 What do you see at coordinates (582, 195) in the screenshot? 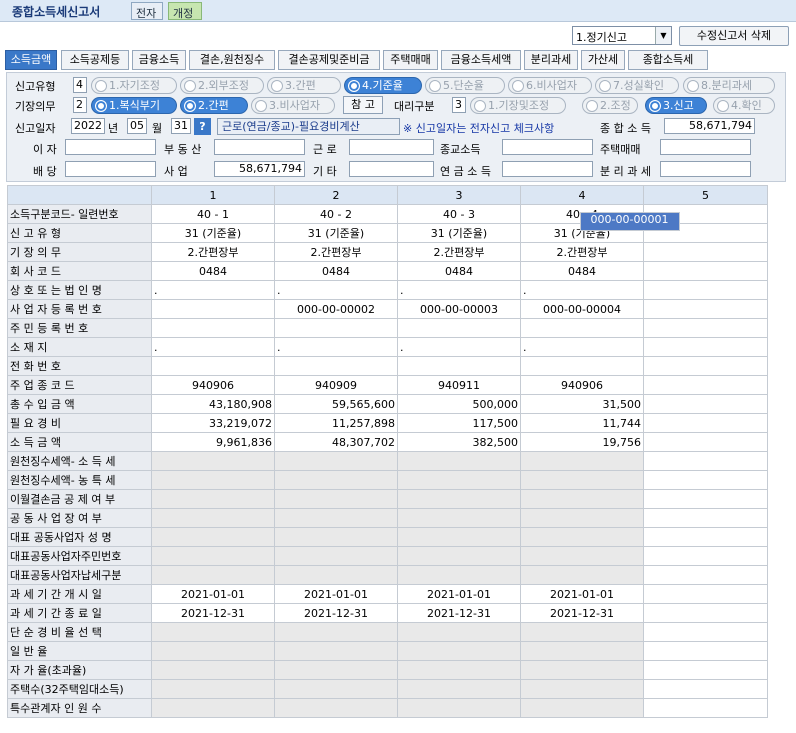
I see `column-header-4: 4` at bounding box center [582, 195].